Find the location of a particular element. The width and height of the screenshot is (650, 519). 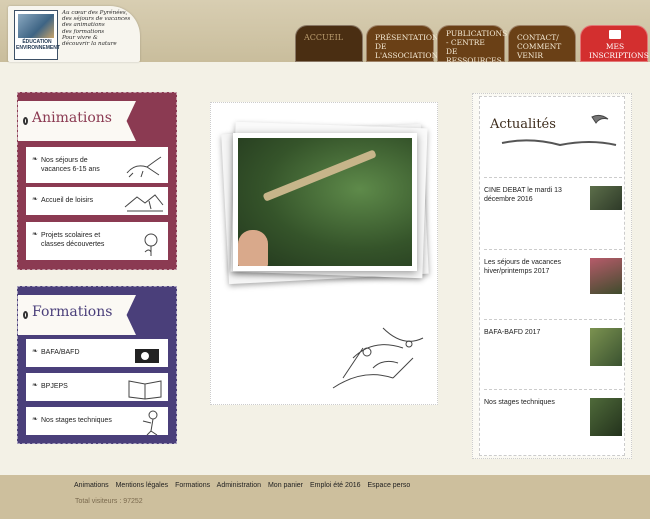

news-text: CINE DEBAT le mardi 13 décembre 2016 is located at coordinates (523, 195).